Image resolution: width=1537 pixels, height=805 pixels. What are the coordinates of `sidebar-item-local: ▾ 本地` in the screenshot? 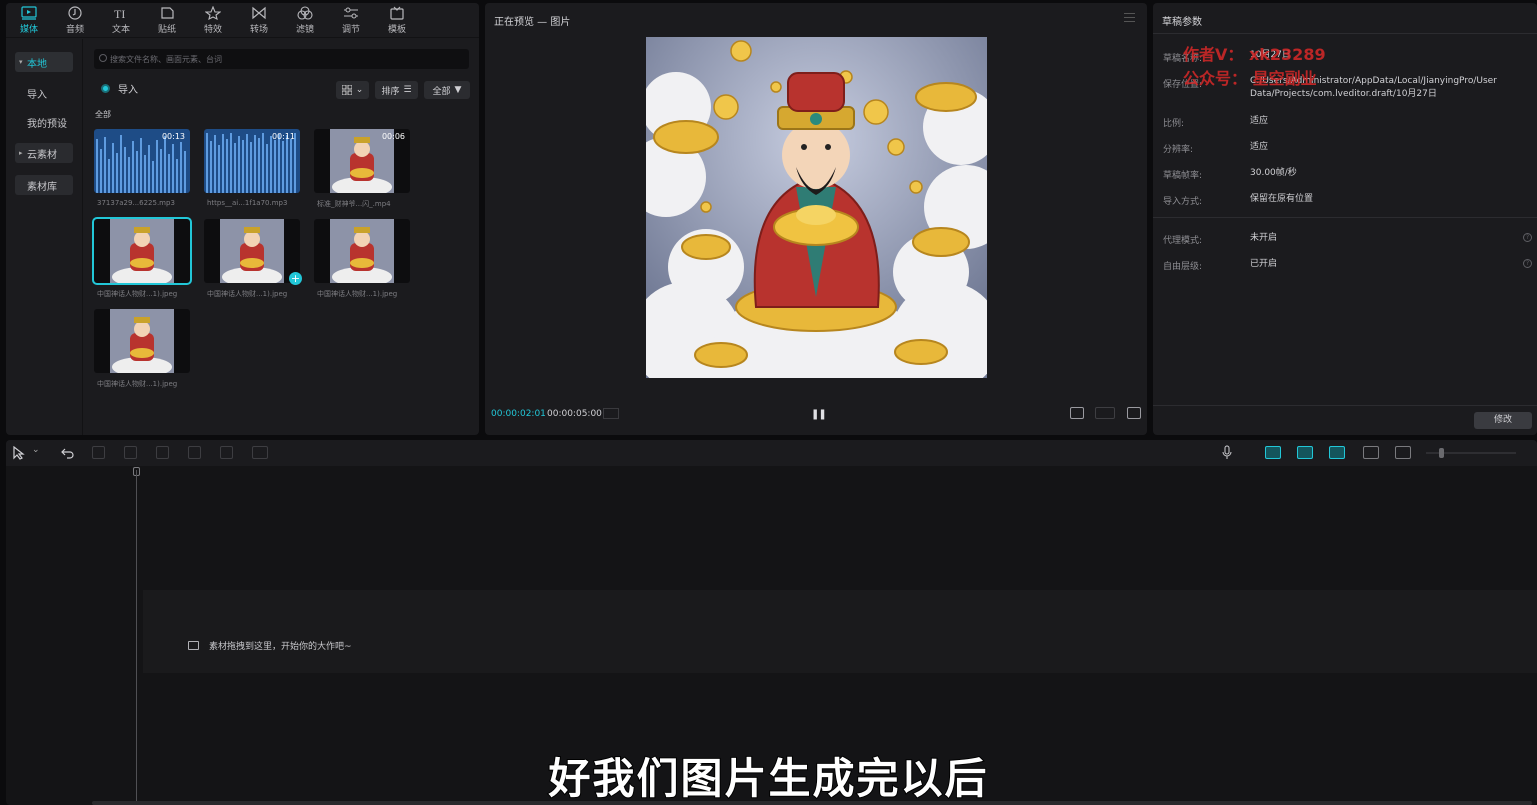 It's located at (44, 62).